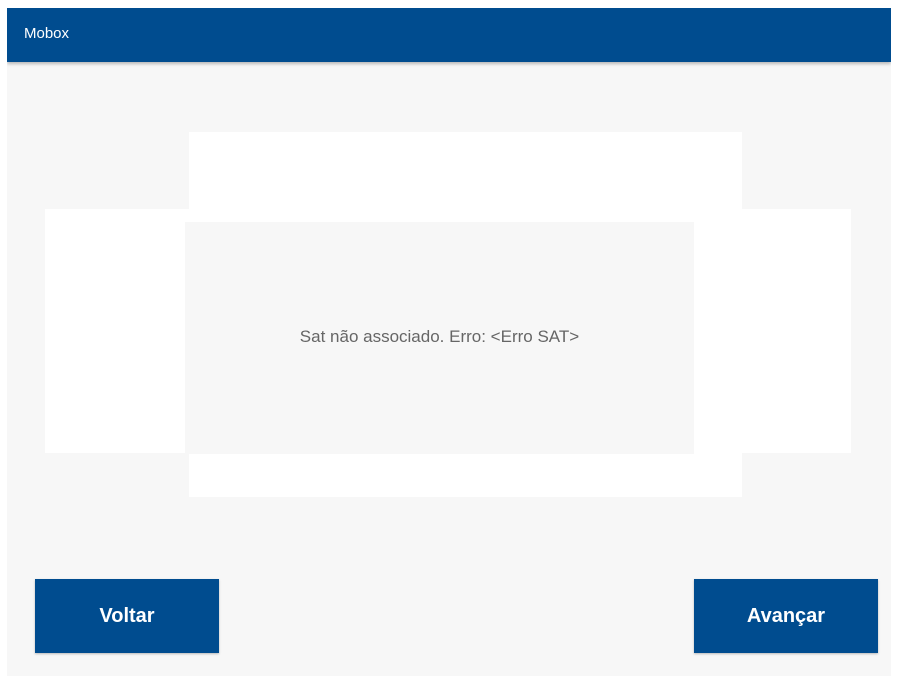 Image resolution: width=898 pixels, height=679 pixels. Describe the element at coordinates (47, 33) in the screenshot. I see `app-title: Mobox` at that location.